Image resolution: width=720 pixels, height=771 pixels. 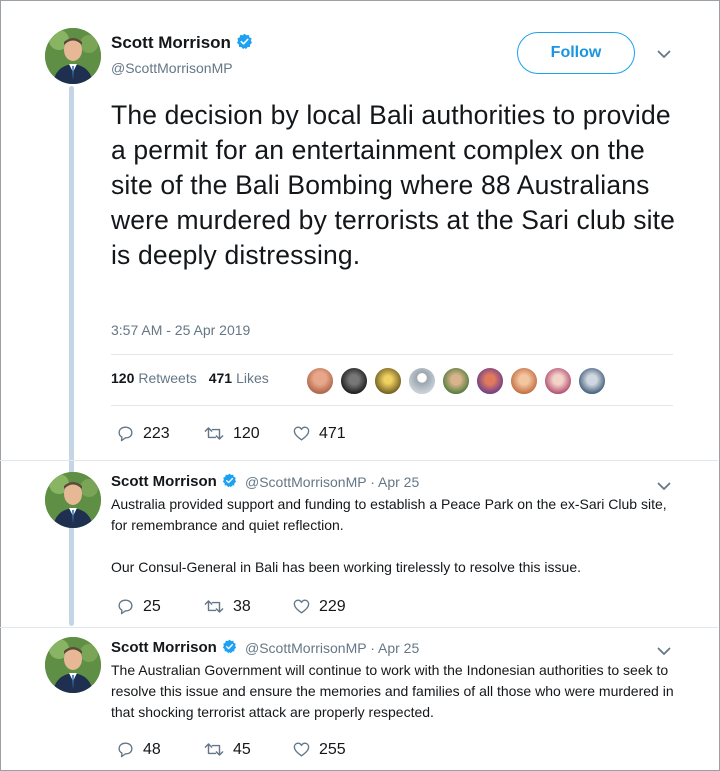 What do you see at coordinates (576, 53) in the screenshot?
I see `follow-button: Follow` at bounding box center [576, 53].